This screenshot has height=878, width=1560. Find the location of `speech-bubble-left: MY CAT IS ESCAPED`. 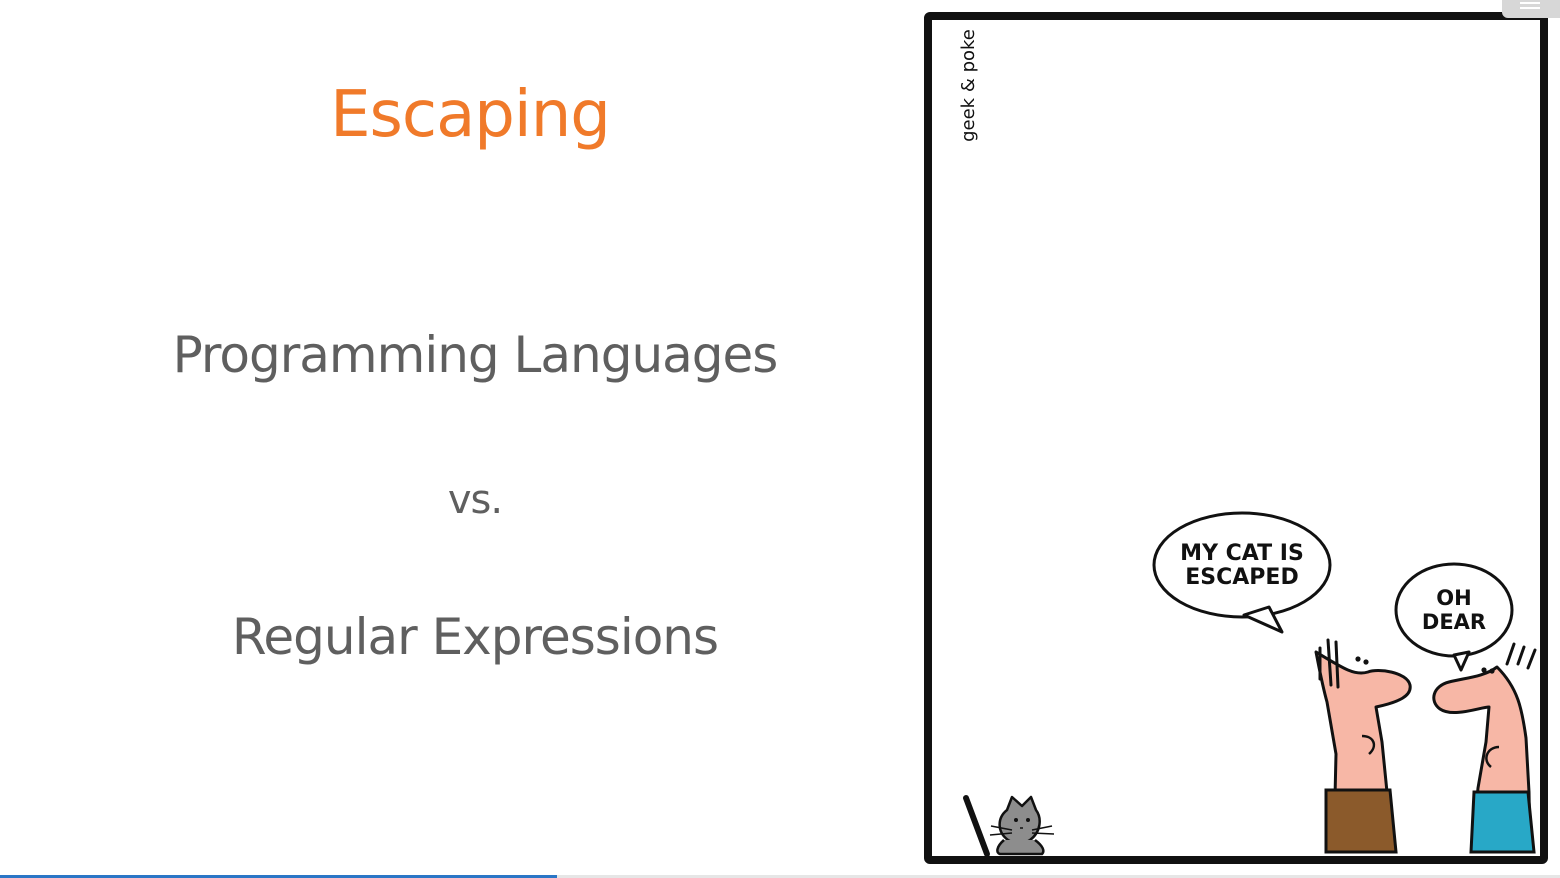

speech-bubble-left: MY CAT IS ESCAPED is located at coordinates (1242, 572).